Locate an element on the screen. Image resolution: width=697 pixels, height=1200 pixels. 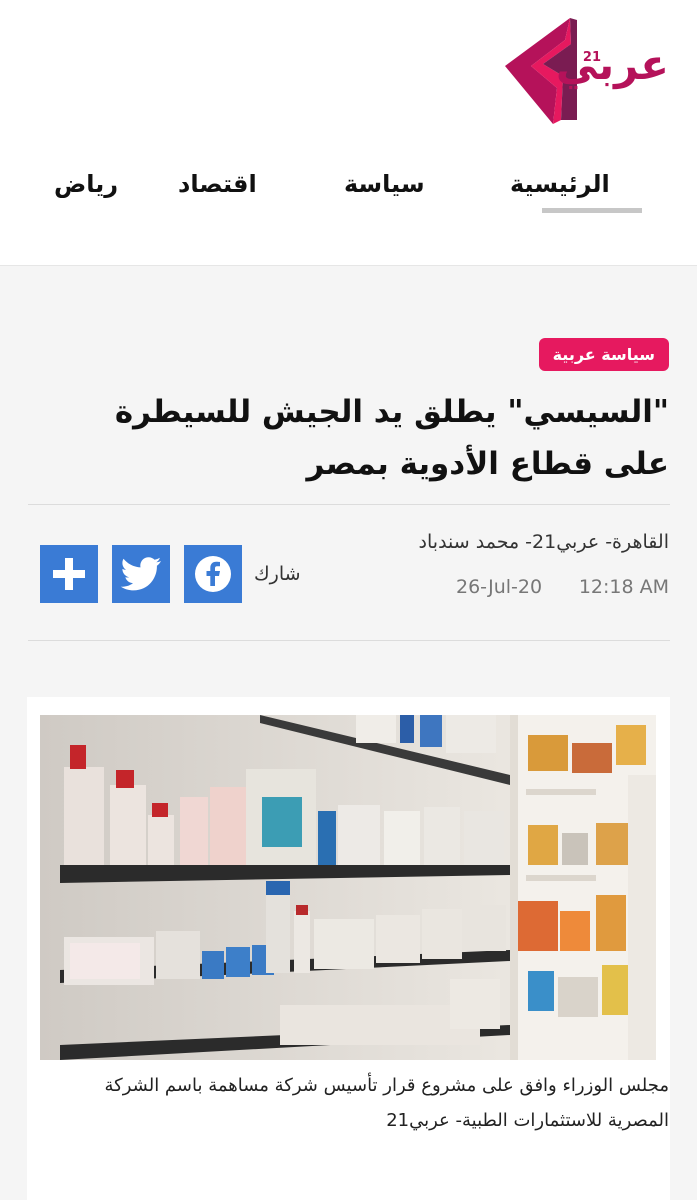
facebook-share-button is located at coordinates (213, 574).